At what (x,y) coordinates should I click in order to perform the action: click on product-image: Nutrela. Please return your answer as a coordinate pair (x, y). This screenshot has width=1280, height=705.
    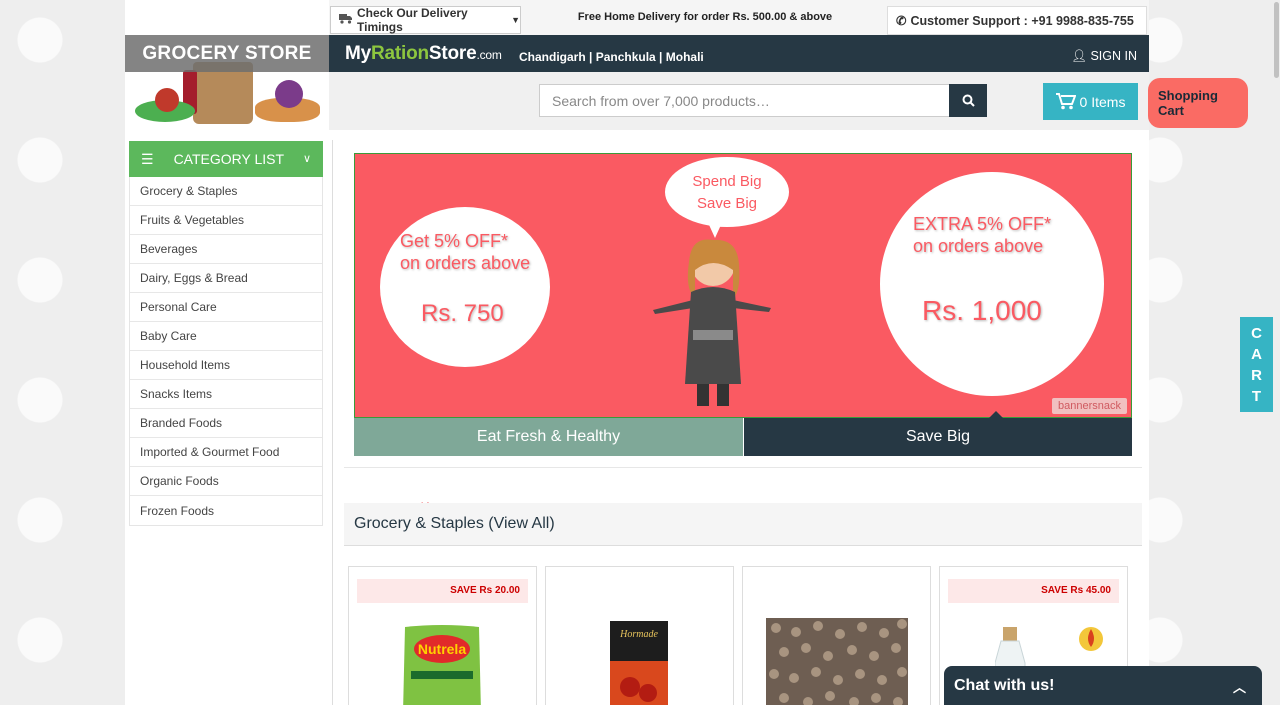
    Looking at the image, I should click on (442, 665).